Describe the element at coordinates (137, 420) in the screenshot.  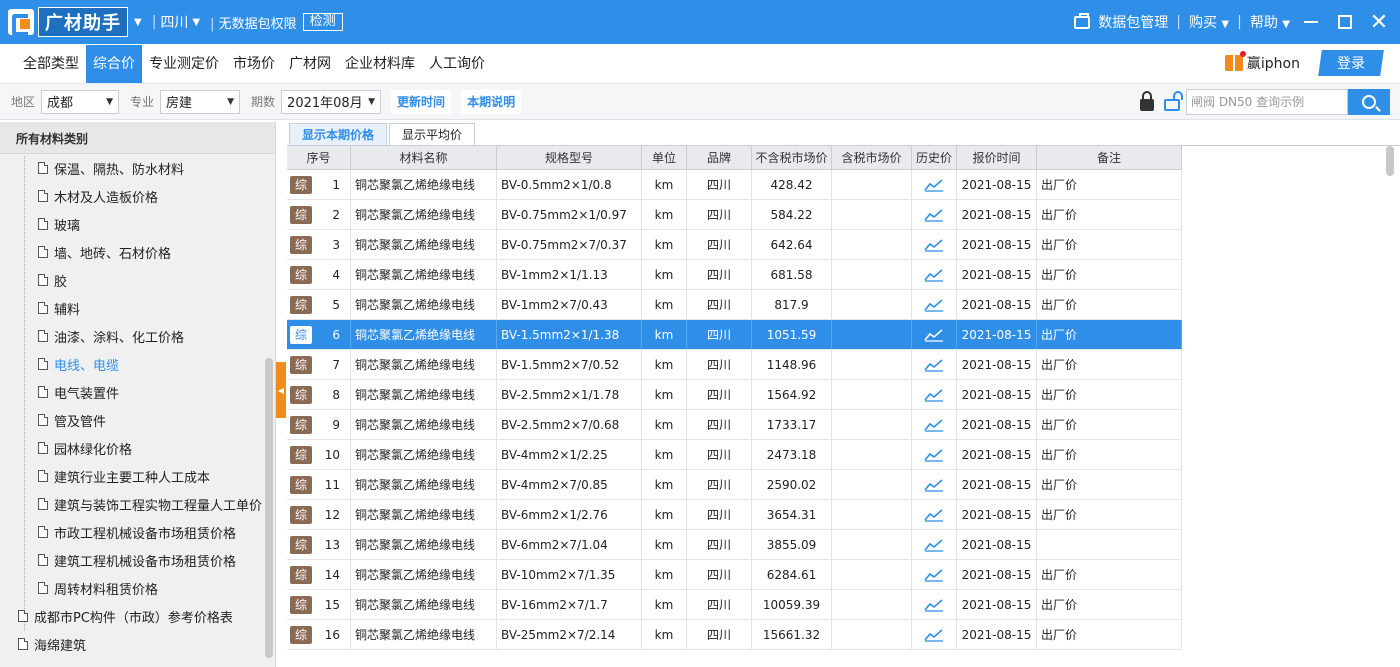
I see `sidebar-item: 管及管件` at that location.